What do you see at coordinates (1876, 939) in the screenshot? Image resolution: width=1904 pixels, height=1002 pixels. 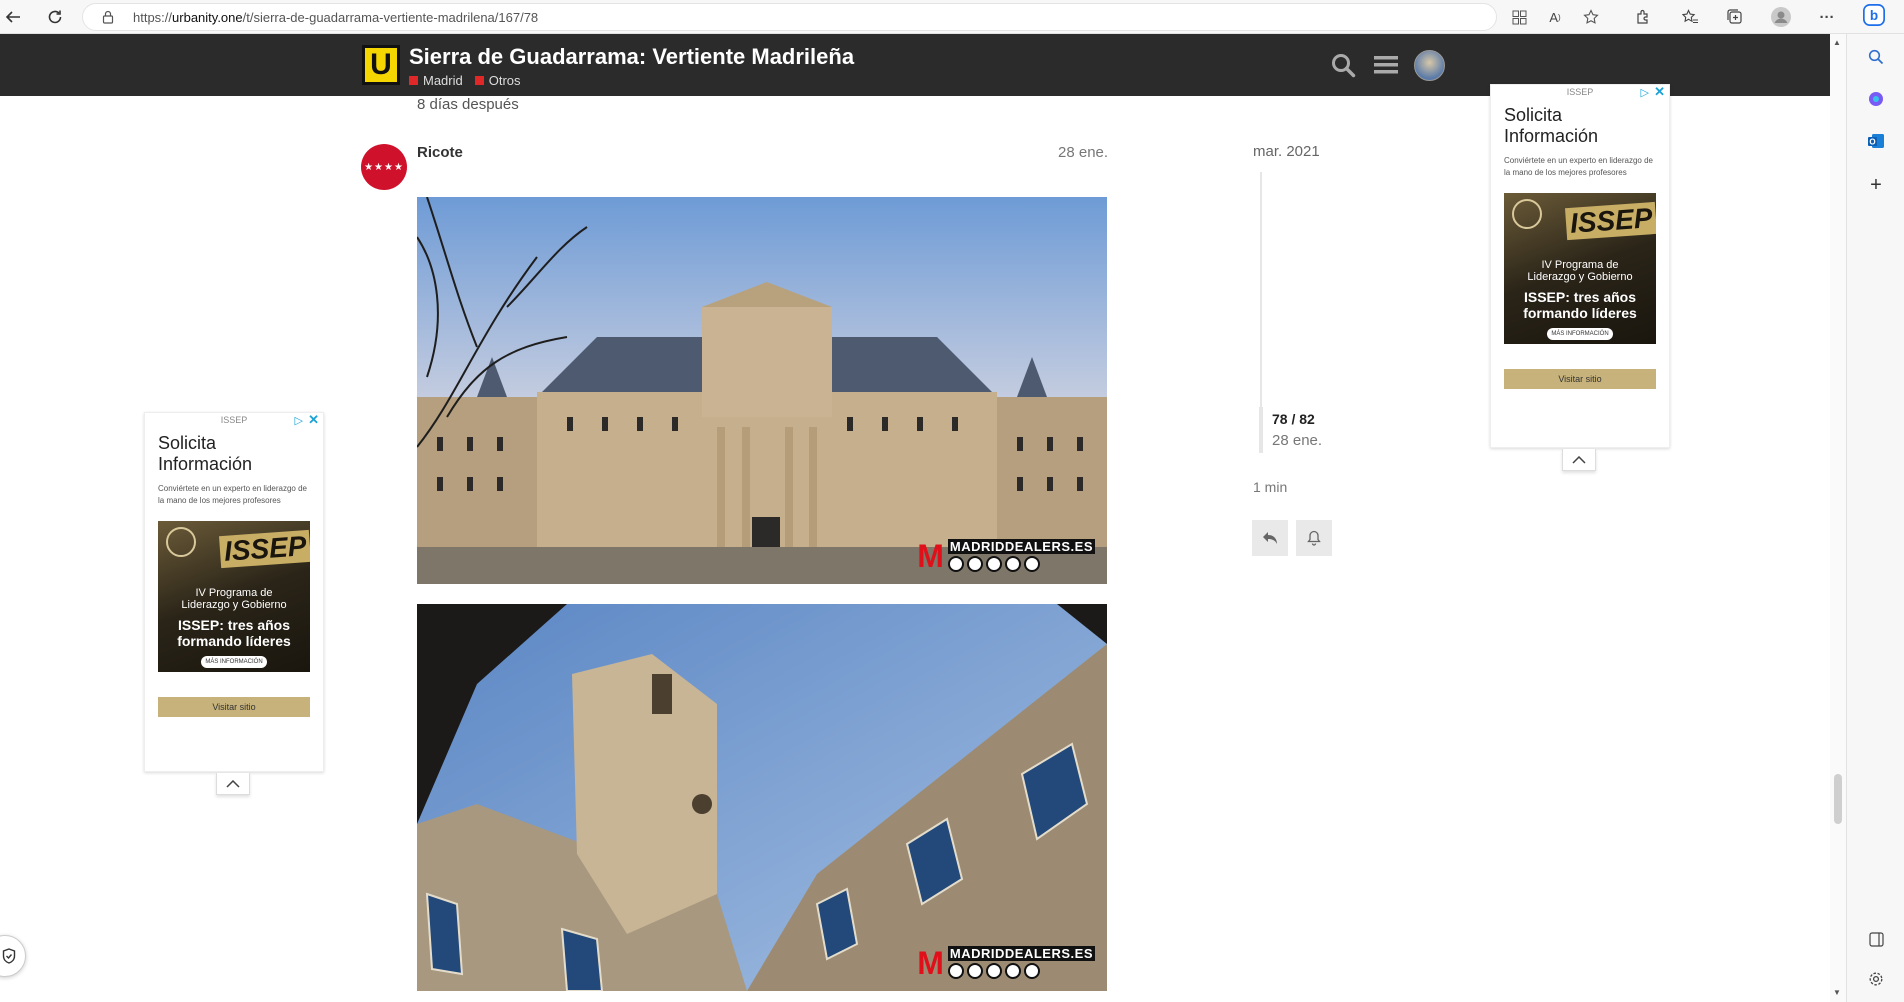 I see `sidebar-toggle-icon` at bounding box center [1876, 939].